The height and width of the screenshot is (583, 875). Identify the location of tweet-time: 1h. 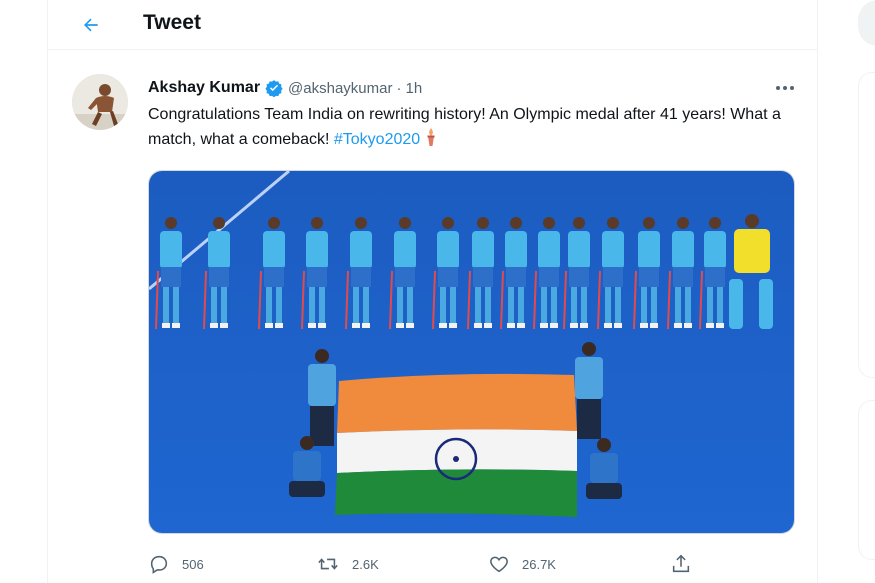
(413, 88).